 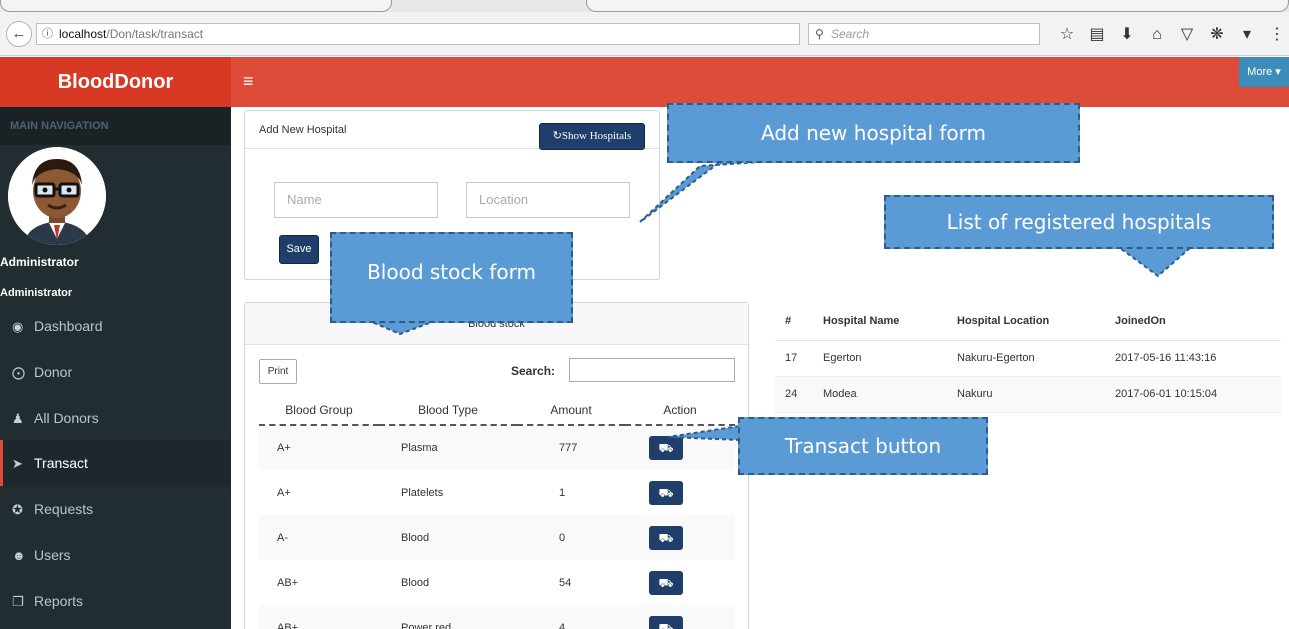 I want to click on sidebar-item-label: All Donors, so click(x=66, y=418).